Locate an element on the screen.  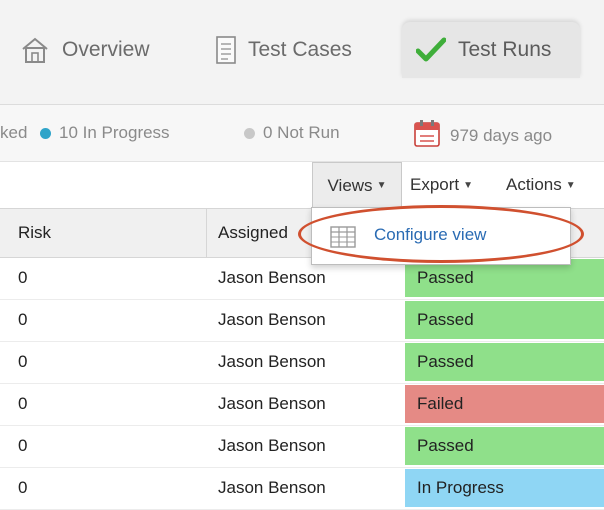
table-row: 0 Jason Benson Failed is located at coordinates (302, 404).